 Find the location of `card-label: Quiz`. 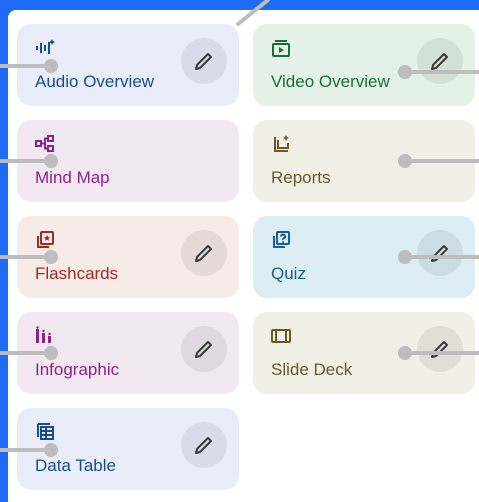

card-label: Quiz is located at coordinates (288, 273).